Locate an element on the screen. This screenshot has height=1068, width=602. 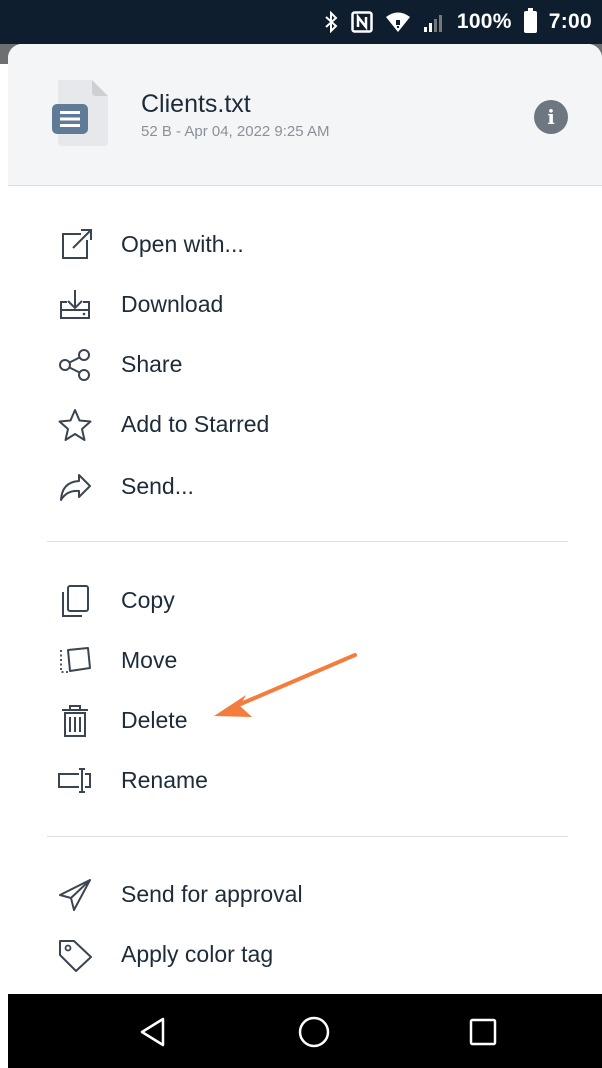
menu-item-label: Share is located at coordinates (152, 363).